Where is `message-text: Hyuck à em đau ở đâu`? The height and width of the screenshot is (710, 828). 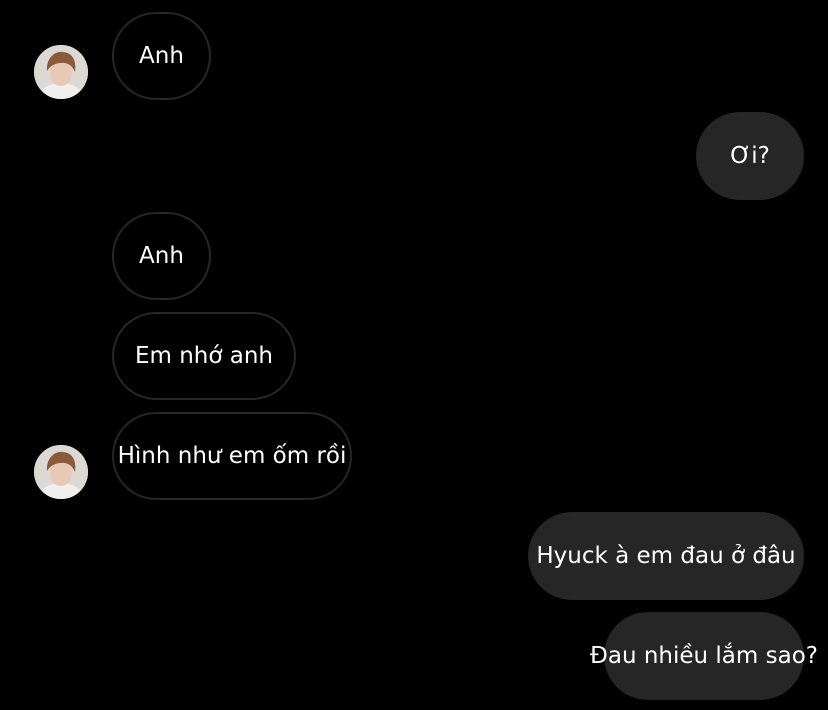 message-text: Hyuck à em đau ở đâu is located at coordinates (666, 556).